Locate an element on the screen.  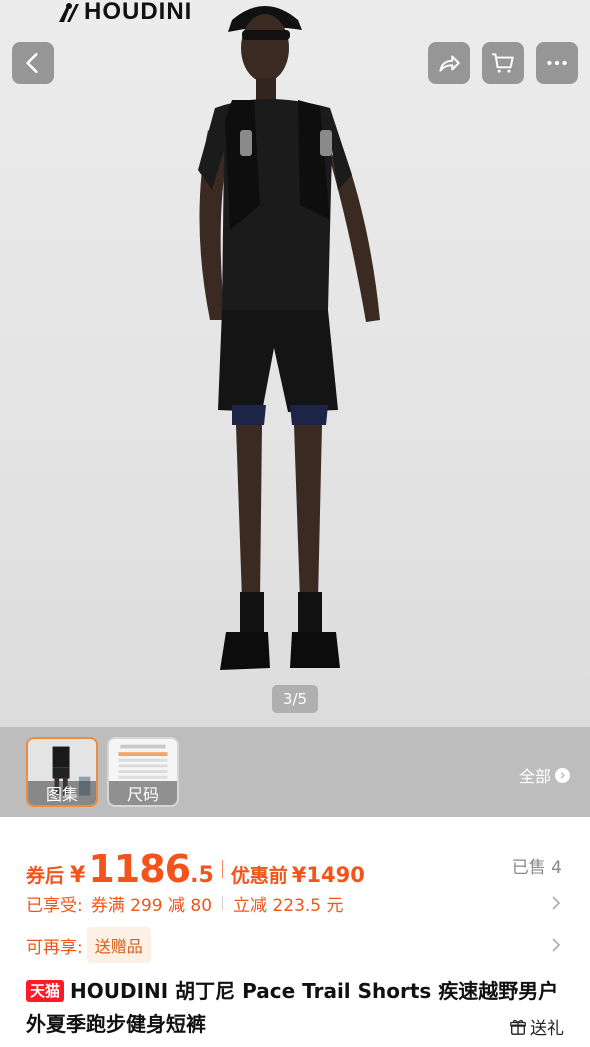
promo-row: 已享受: 券满 299 减 80 立减 223.5 元 is located at coordinates (296, 903).